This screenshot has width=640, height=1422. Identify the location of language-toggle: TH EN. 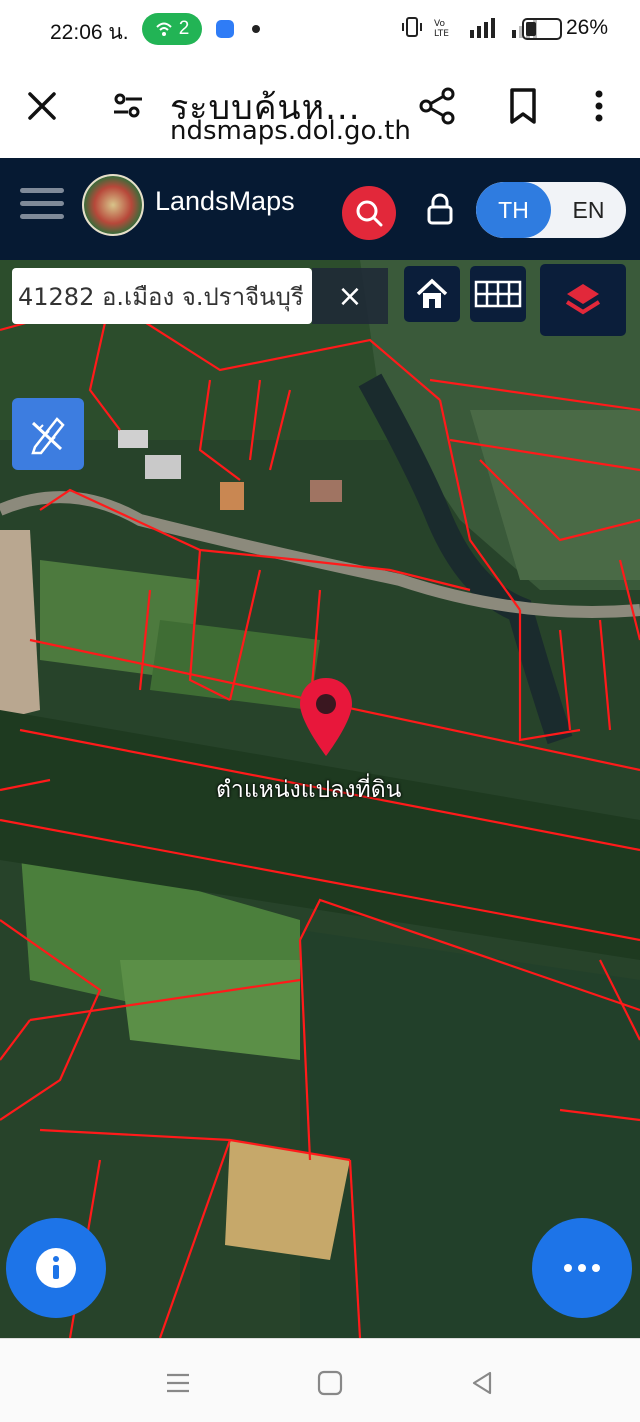
(551, 210).